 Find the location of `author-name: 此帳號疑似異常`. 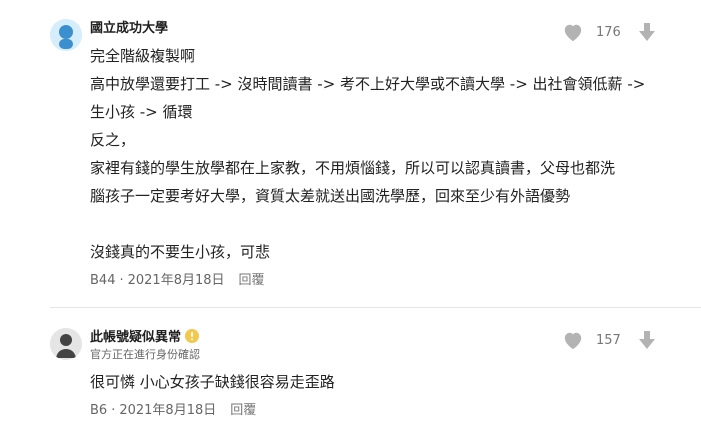

author-name: 此帳號疑似異常 is located at coordinates (145, 337).